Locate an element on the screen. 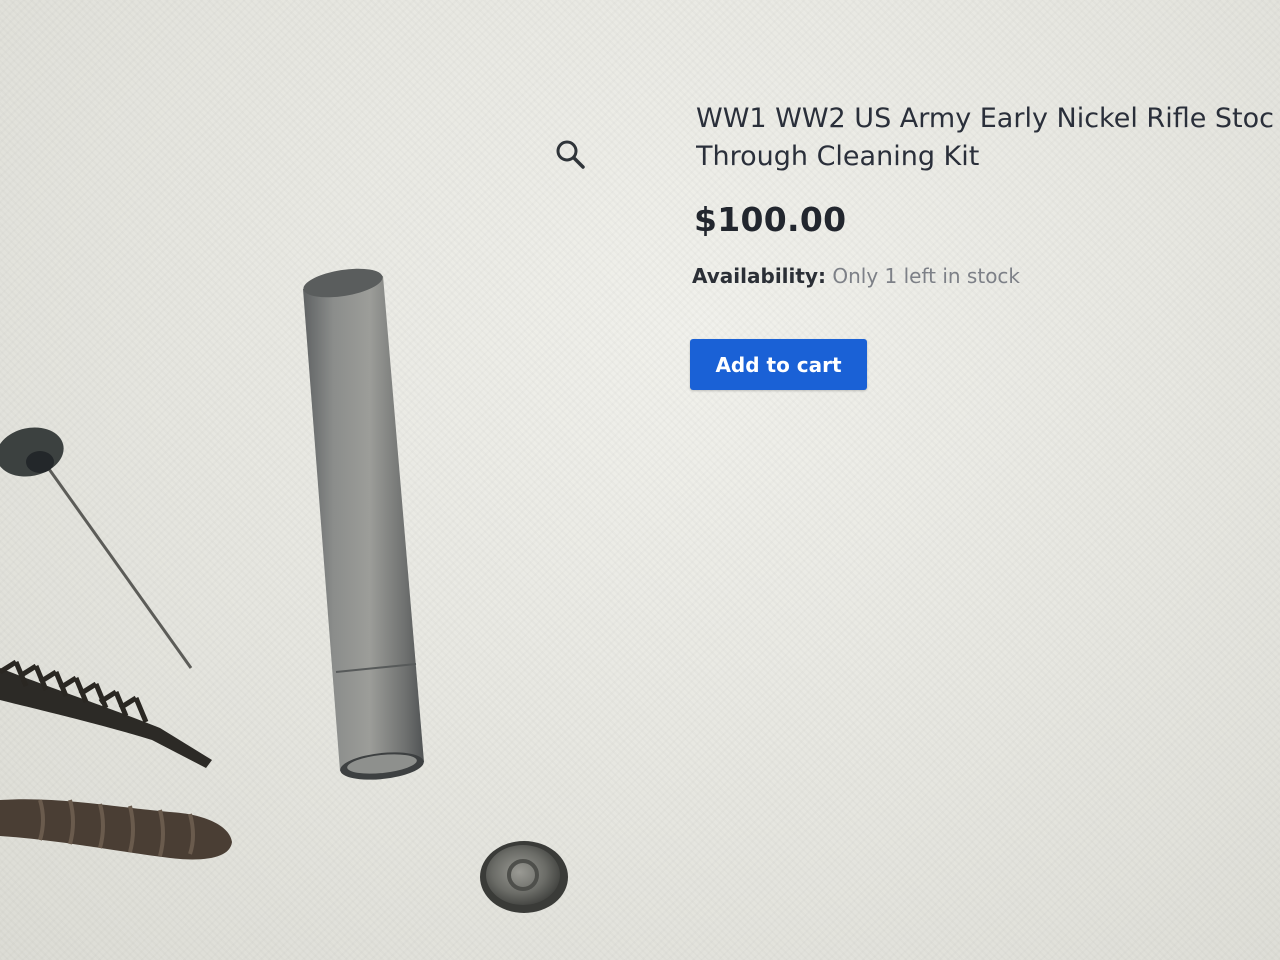  availability-value: Only 1 left in stock is located at coordinates (926, 276).